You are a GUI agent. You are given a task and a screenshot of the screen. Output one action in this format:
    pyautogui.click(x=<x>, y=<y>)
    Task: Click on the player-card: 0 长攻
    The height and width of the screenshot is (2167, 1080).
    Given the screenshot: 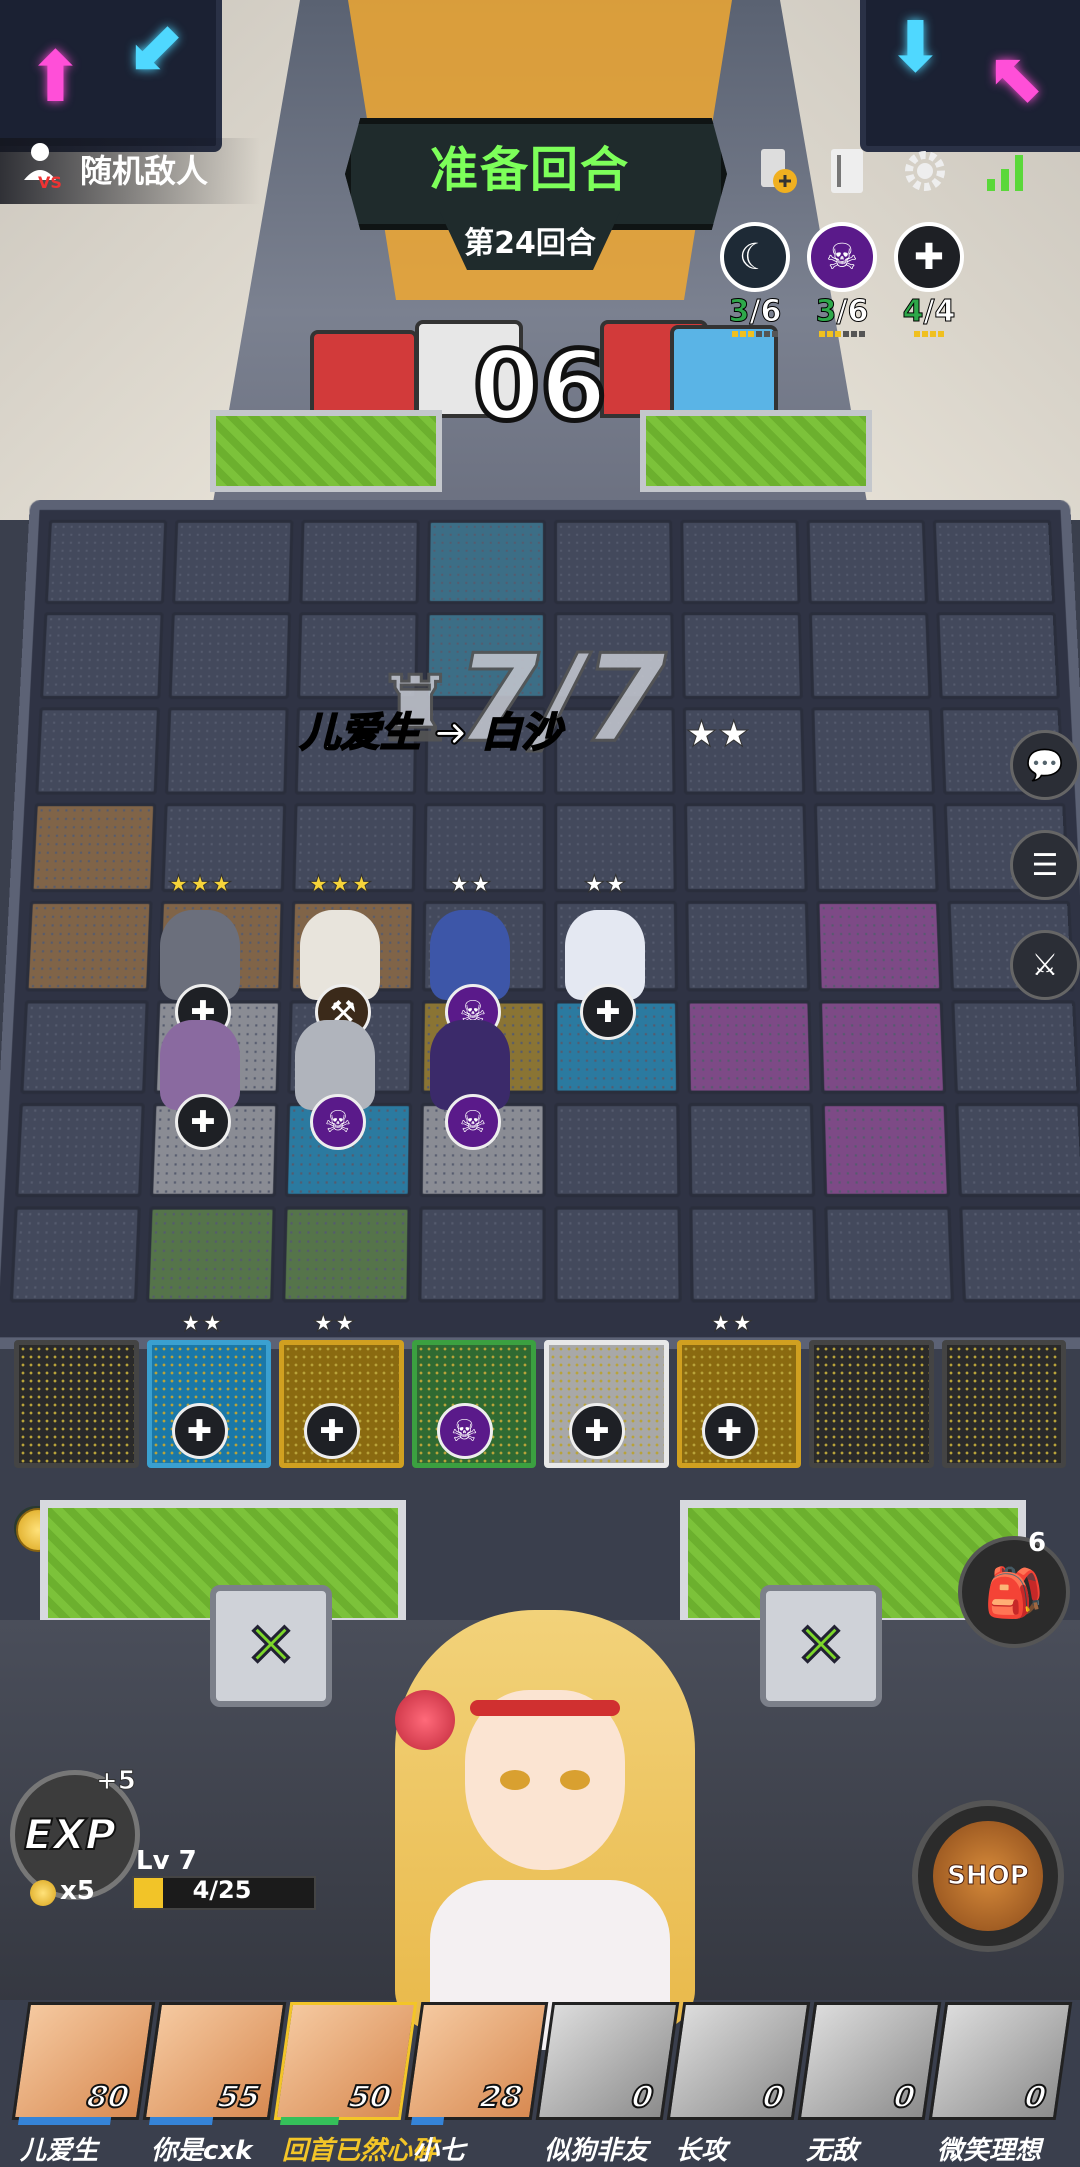 What is the action you would take?
    pyautogui.click(x=738, y=2084)
    